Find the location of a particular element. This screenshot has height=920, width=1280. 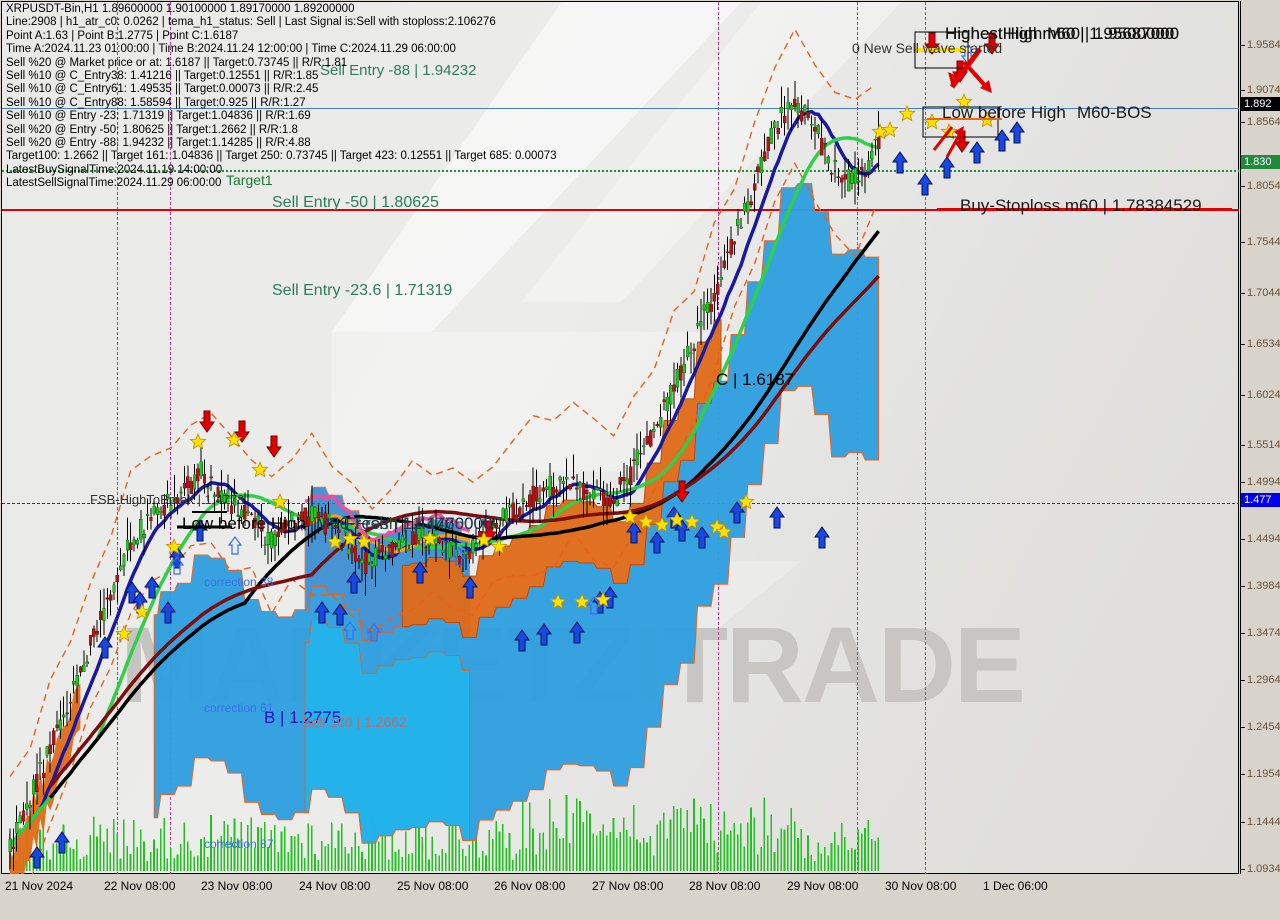

correction-38-label: correction 38 is located at coordinates (239, 582).